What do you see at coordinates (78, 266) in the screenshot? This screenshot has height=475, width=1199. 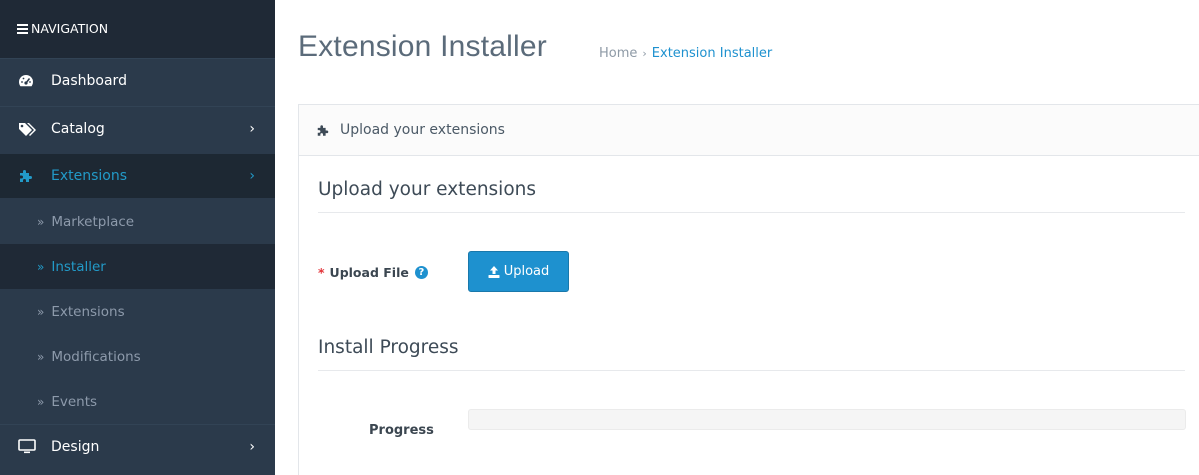 I see `sidebar-subitem-label: Installer` at bounding box center [78, 266].